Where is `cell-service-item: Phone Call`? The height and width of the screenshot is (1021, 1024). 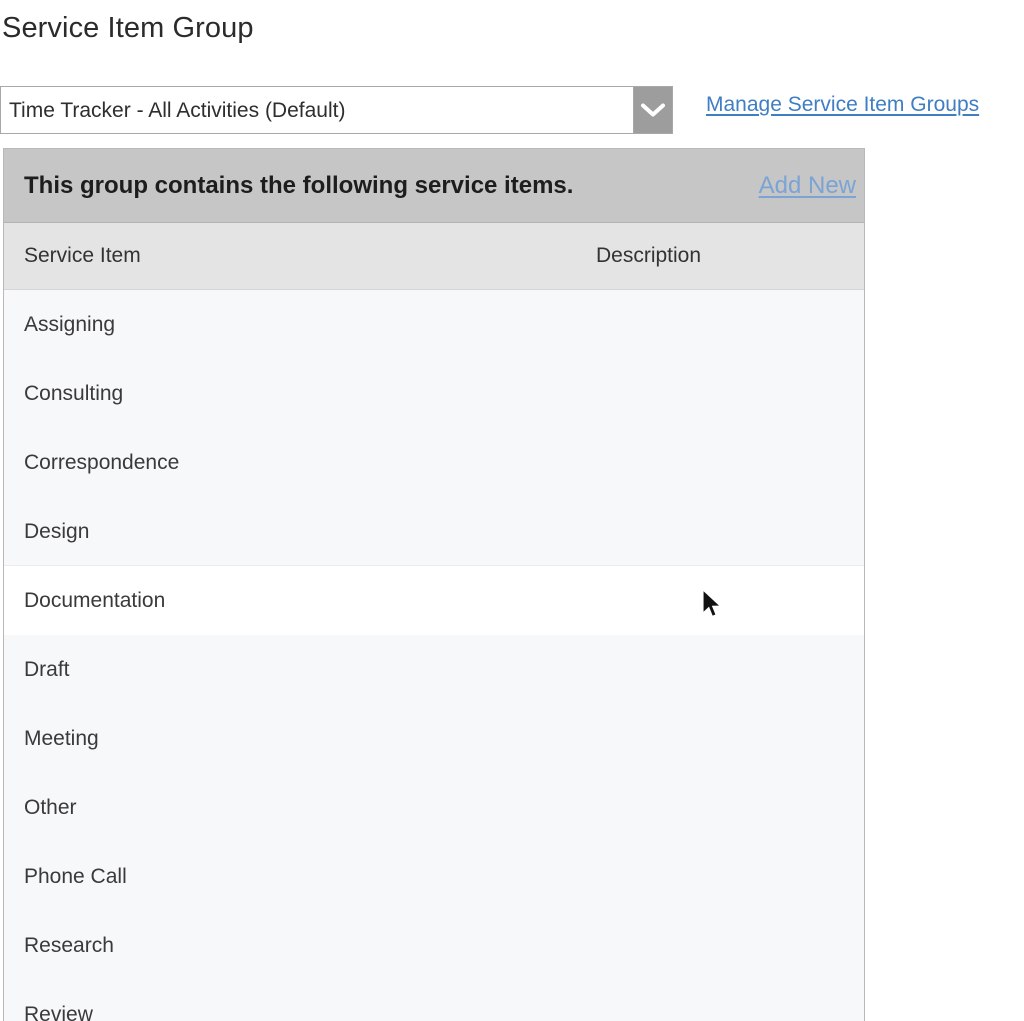
cell-service-item: Phone Call is located at coordinates (75, 876).